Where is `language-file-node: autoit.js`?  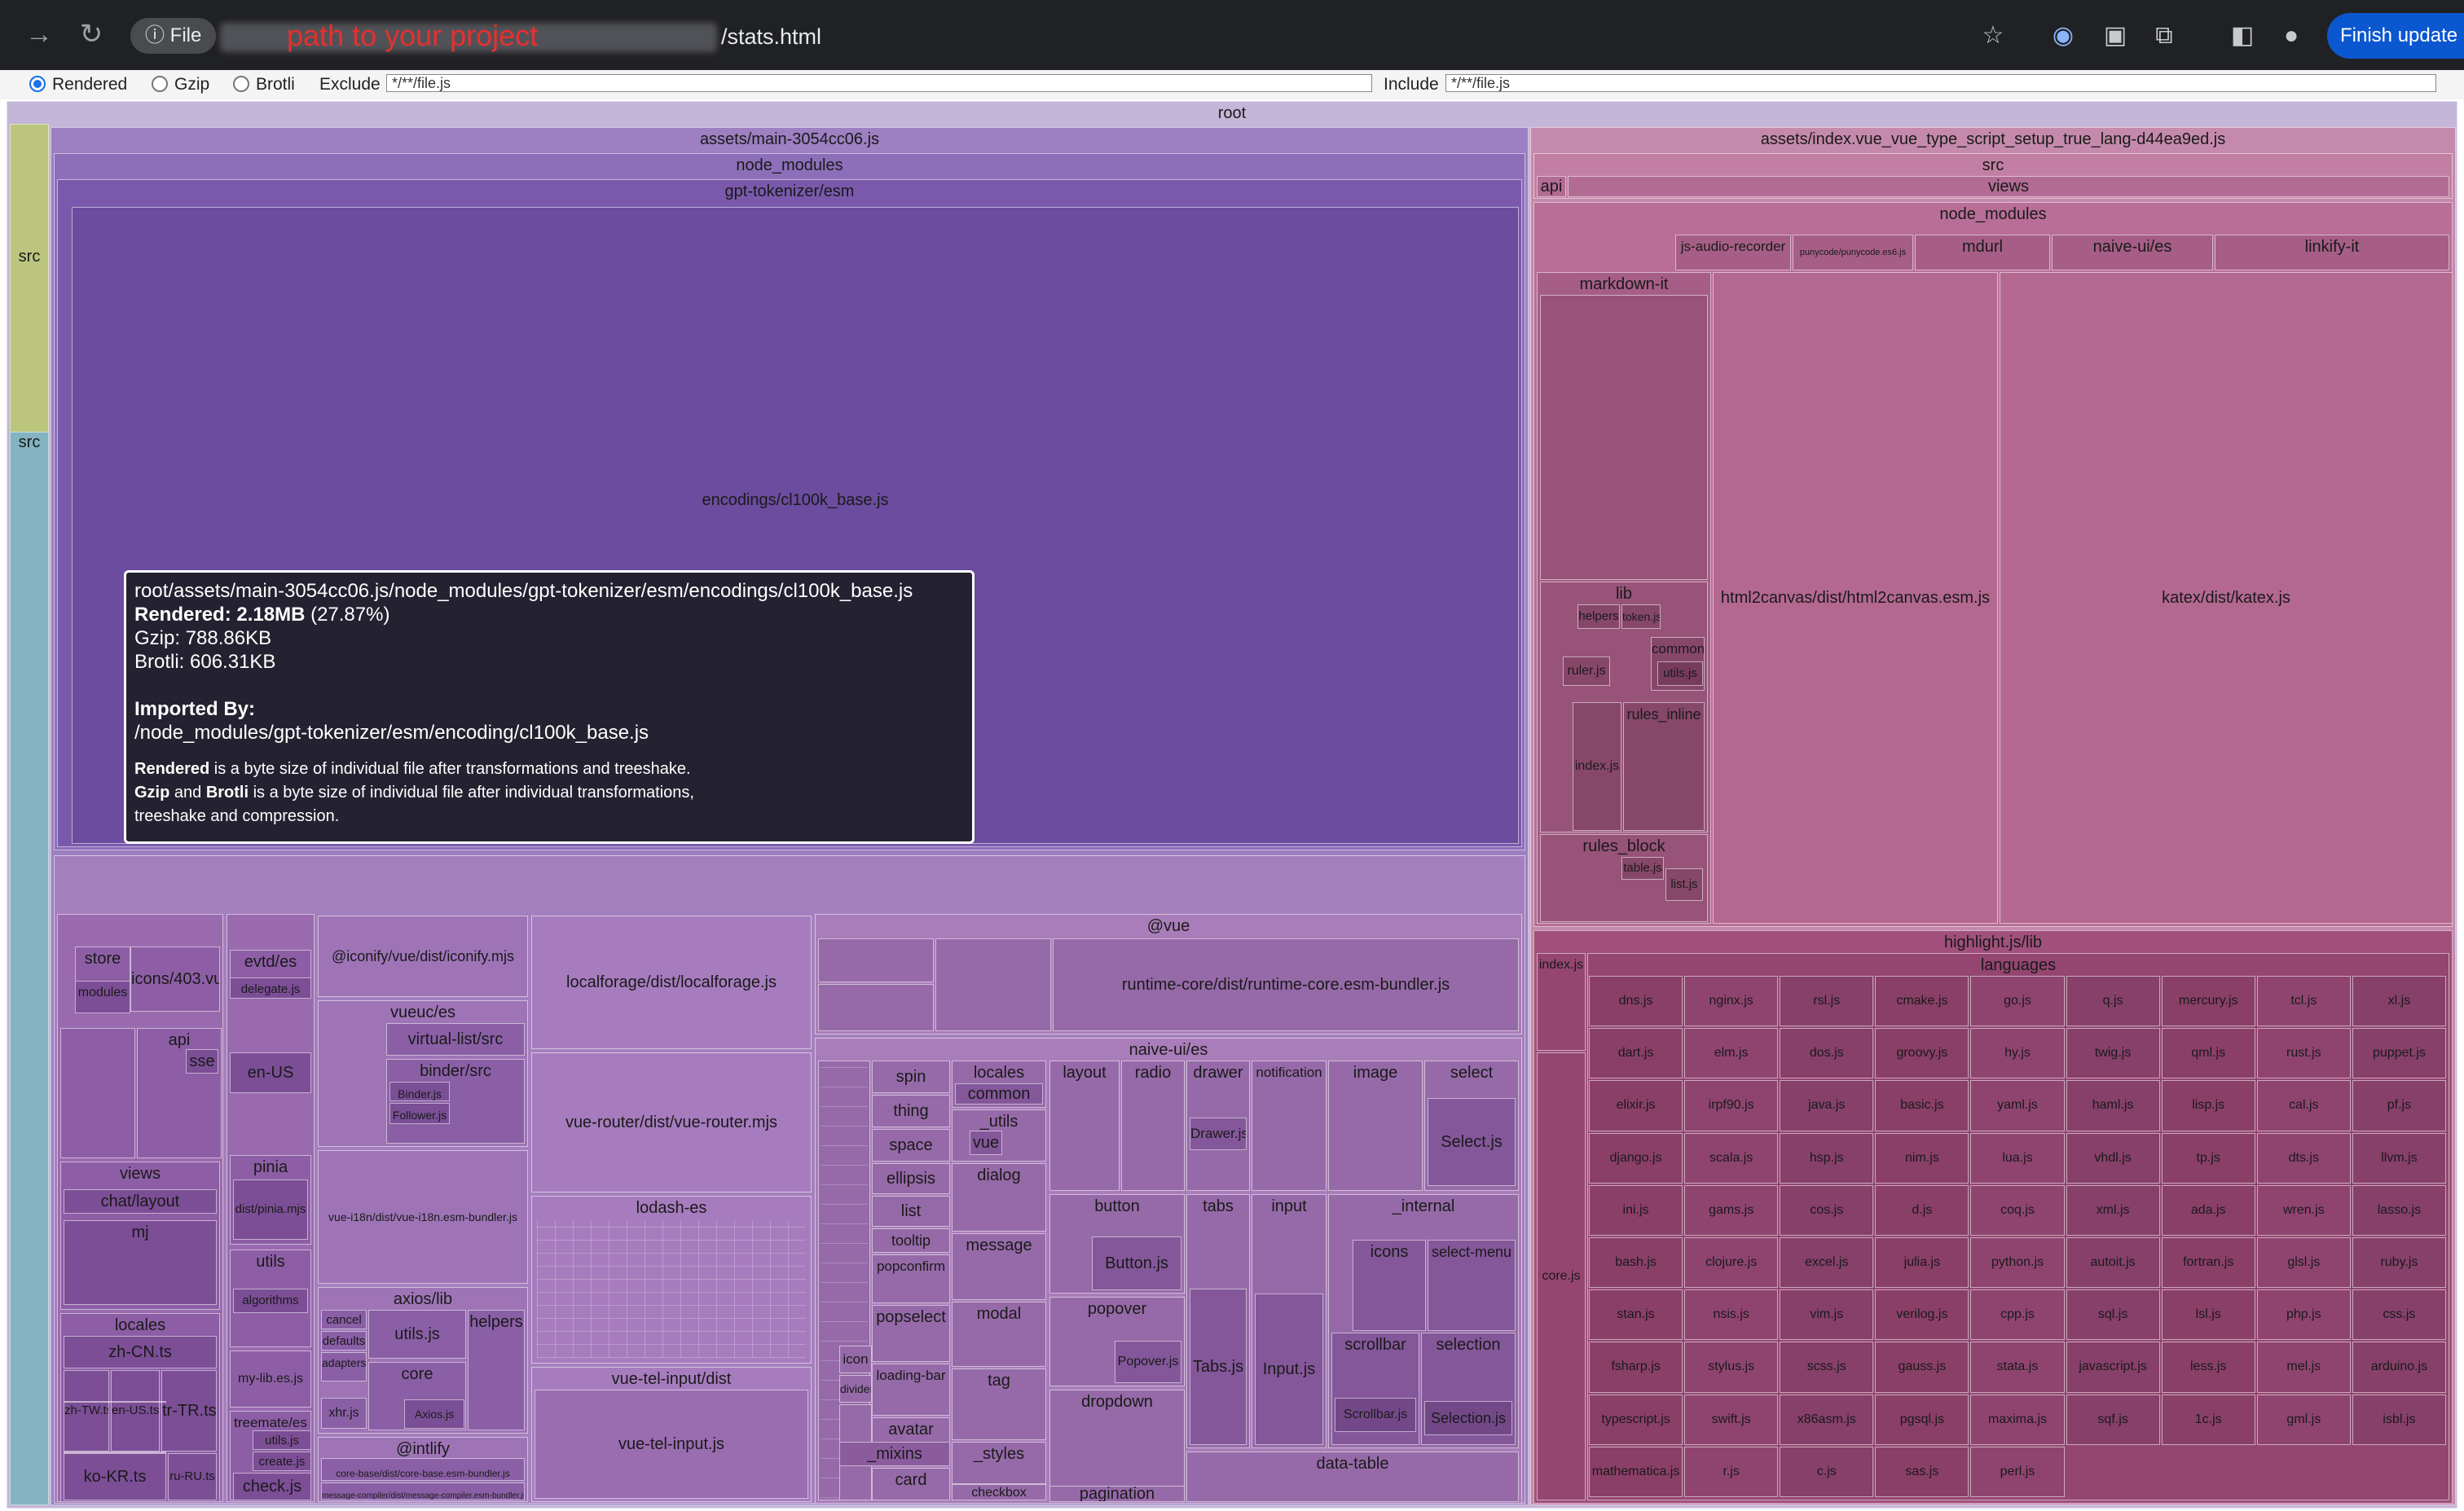 language-file-node: autoit.js is located at coordinates (2113, 1263).